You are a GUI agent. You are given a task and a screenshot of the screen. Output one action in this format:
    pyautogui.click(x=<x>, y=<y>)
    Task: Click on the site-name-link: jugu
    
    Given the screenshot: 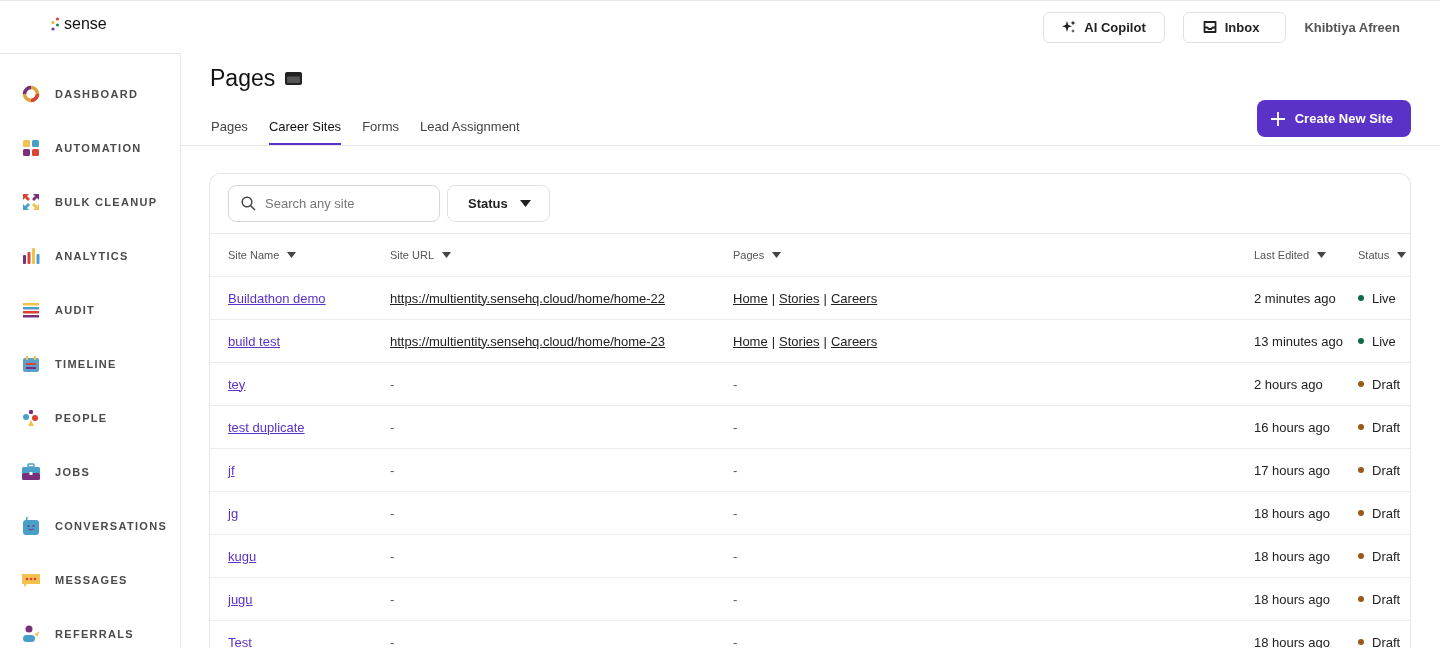 What is the action you would take?
    pyautogui.click(x=240, y=599)
    